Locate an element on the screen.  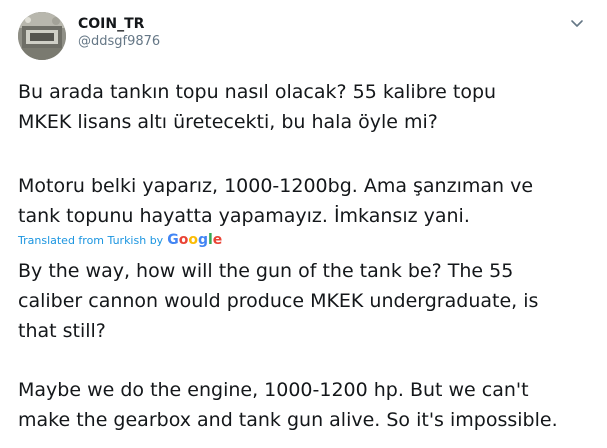
translation-attribution-link: Translated from Turkish by Google is located at coordinates (120, 240).